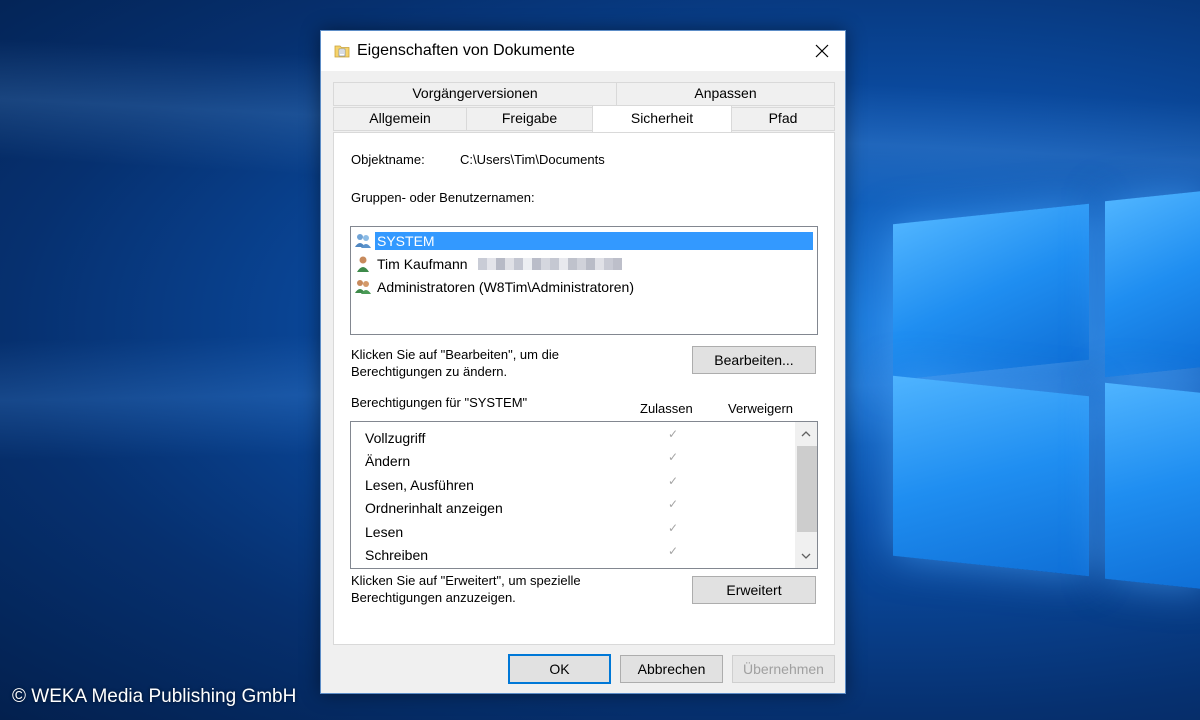  Describe the element at coordinates (363, 264) in the screenshot. I see `single-user-icon` at that location.